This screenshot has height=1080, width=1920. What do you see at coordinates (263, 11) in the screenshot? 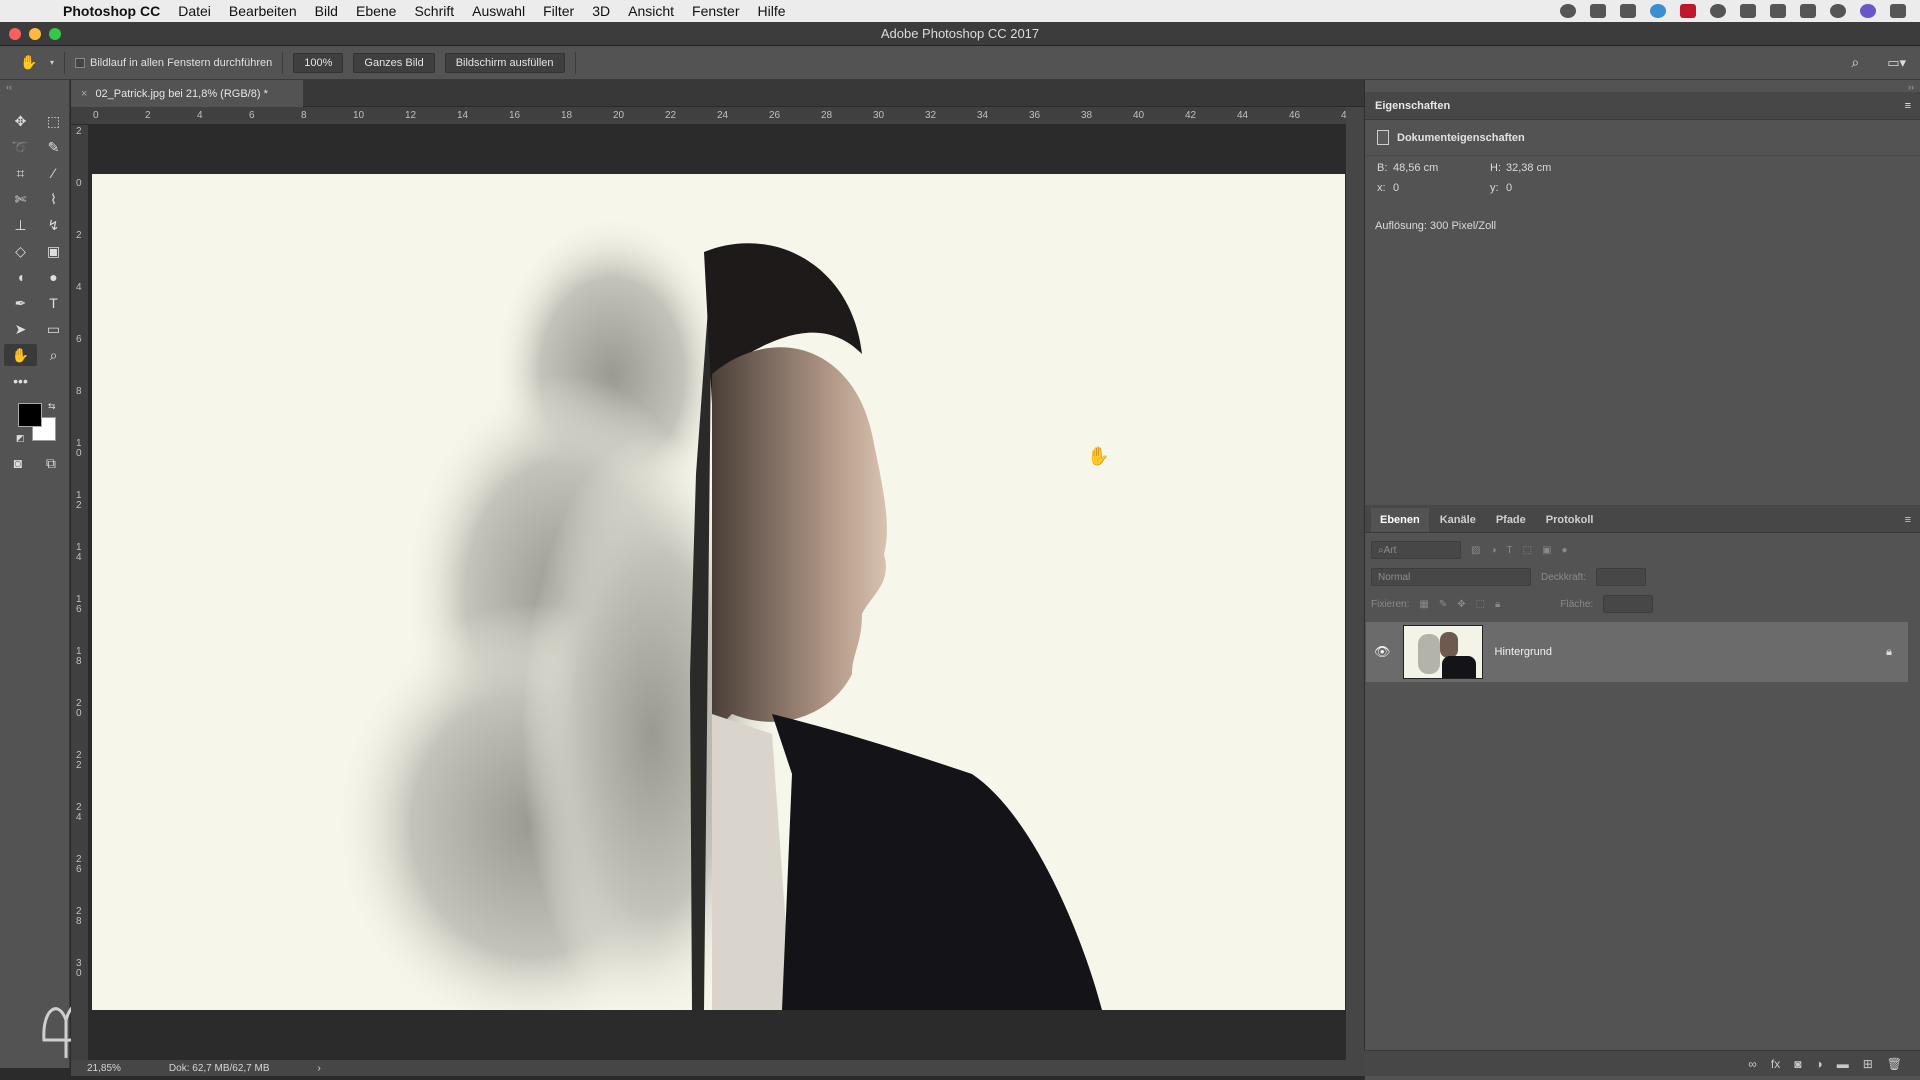
I see `menu-bearbeiten: Bearbeiten` at bounding box center [263, 11].